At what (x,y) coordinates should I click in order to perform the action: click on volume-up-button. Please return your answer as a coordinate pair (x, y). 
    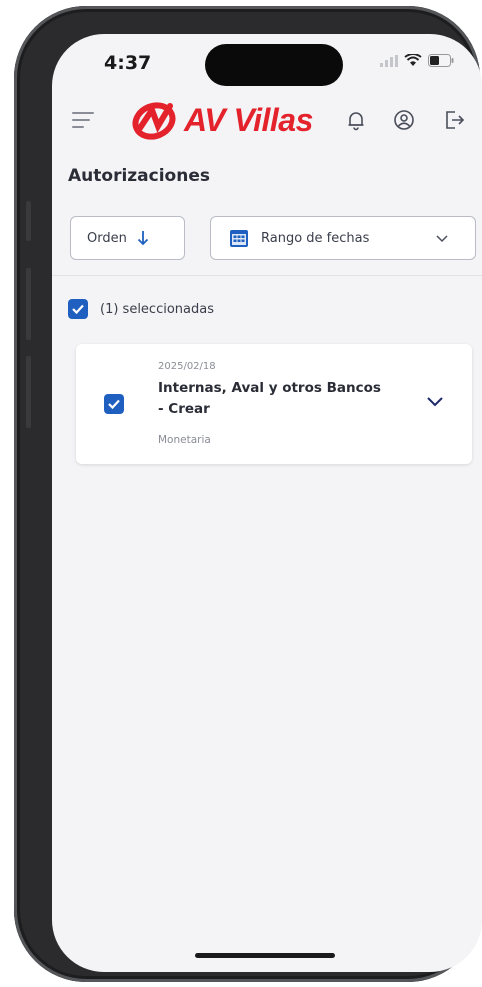
    Looking at the image, I should click on (28, 304).